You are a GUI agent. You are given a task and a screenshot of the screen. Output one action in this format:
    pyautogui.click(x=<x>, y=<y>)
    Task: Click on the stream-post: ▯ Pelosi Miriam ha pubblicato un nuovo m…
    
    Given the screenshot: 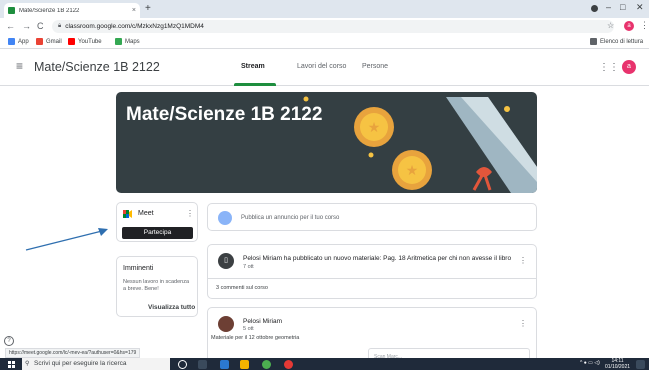 What is the action you would take?
    pyautogui.click(x=372, y=271)
    